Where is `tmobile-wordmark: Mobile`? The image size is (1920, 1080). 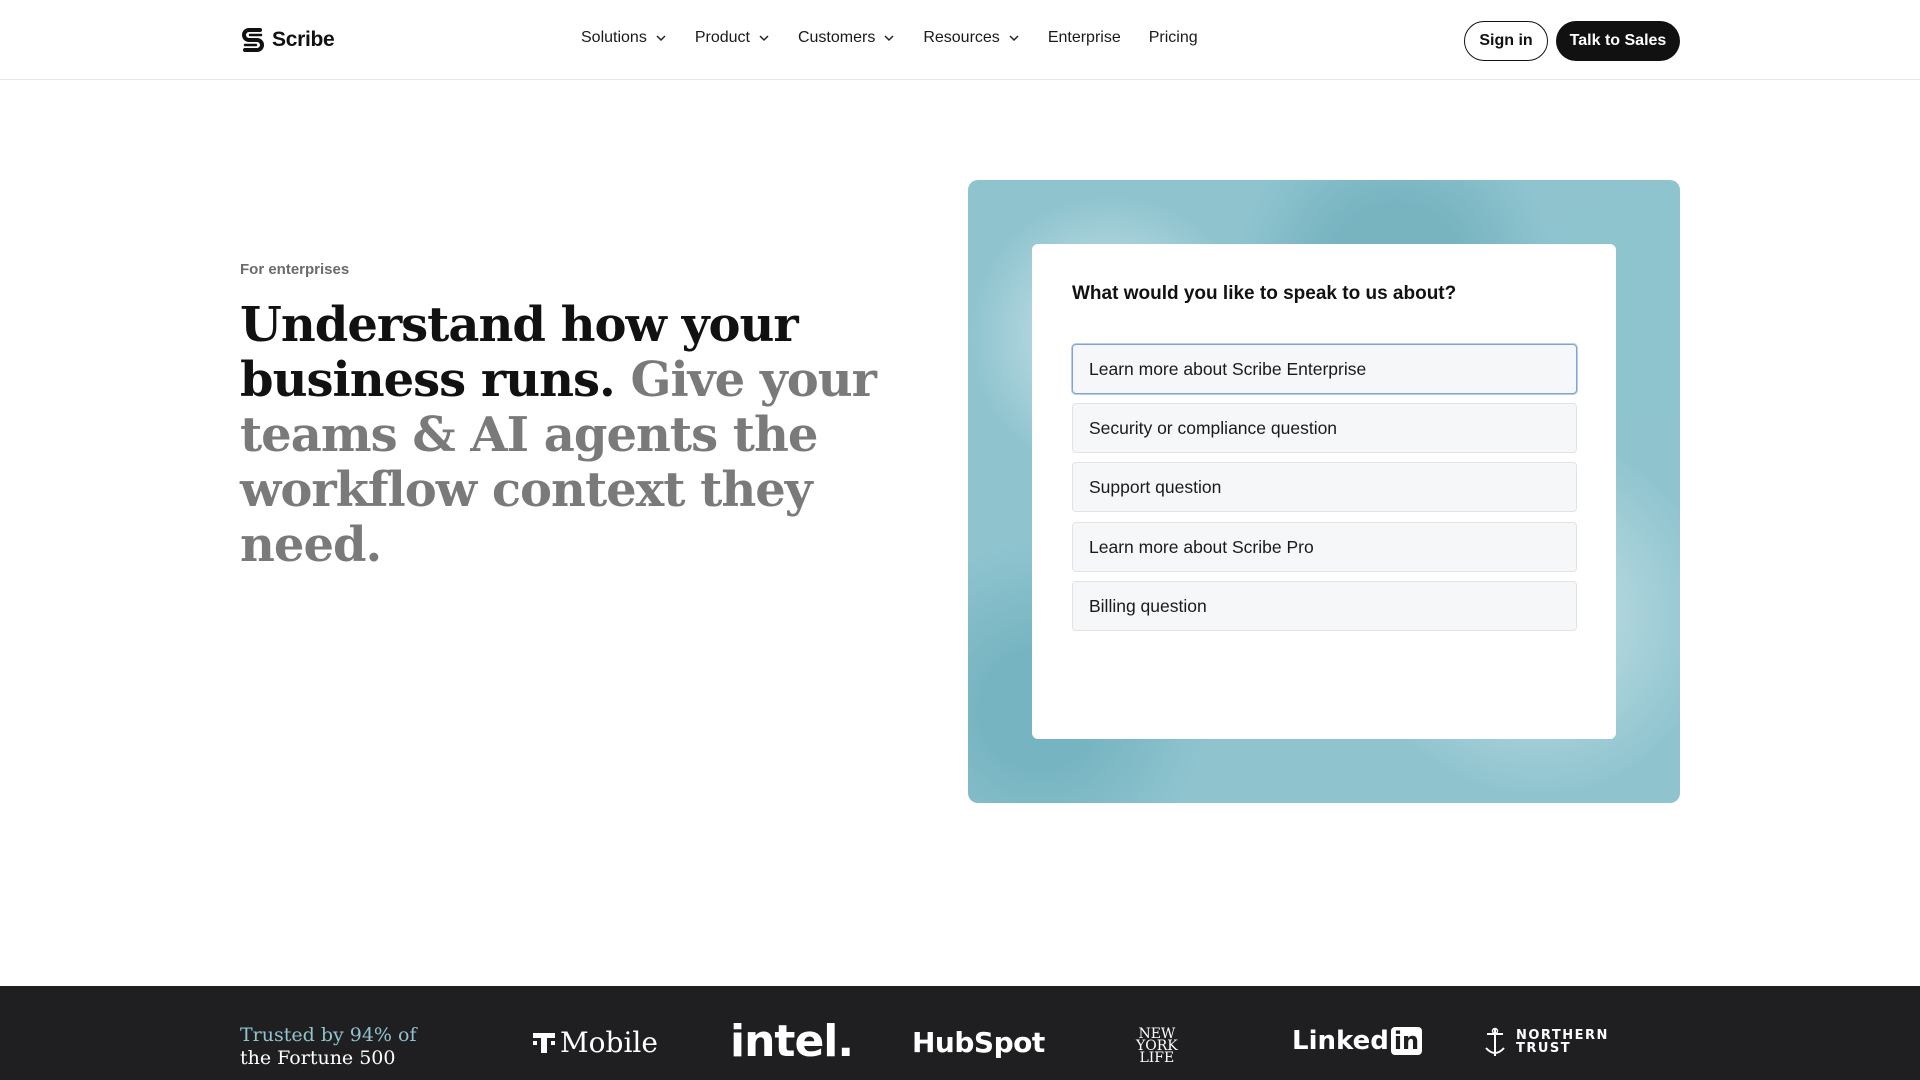
tmobile-wordmark: Mobile is located at coordinates (609, 1042).